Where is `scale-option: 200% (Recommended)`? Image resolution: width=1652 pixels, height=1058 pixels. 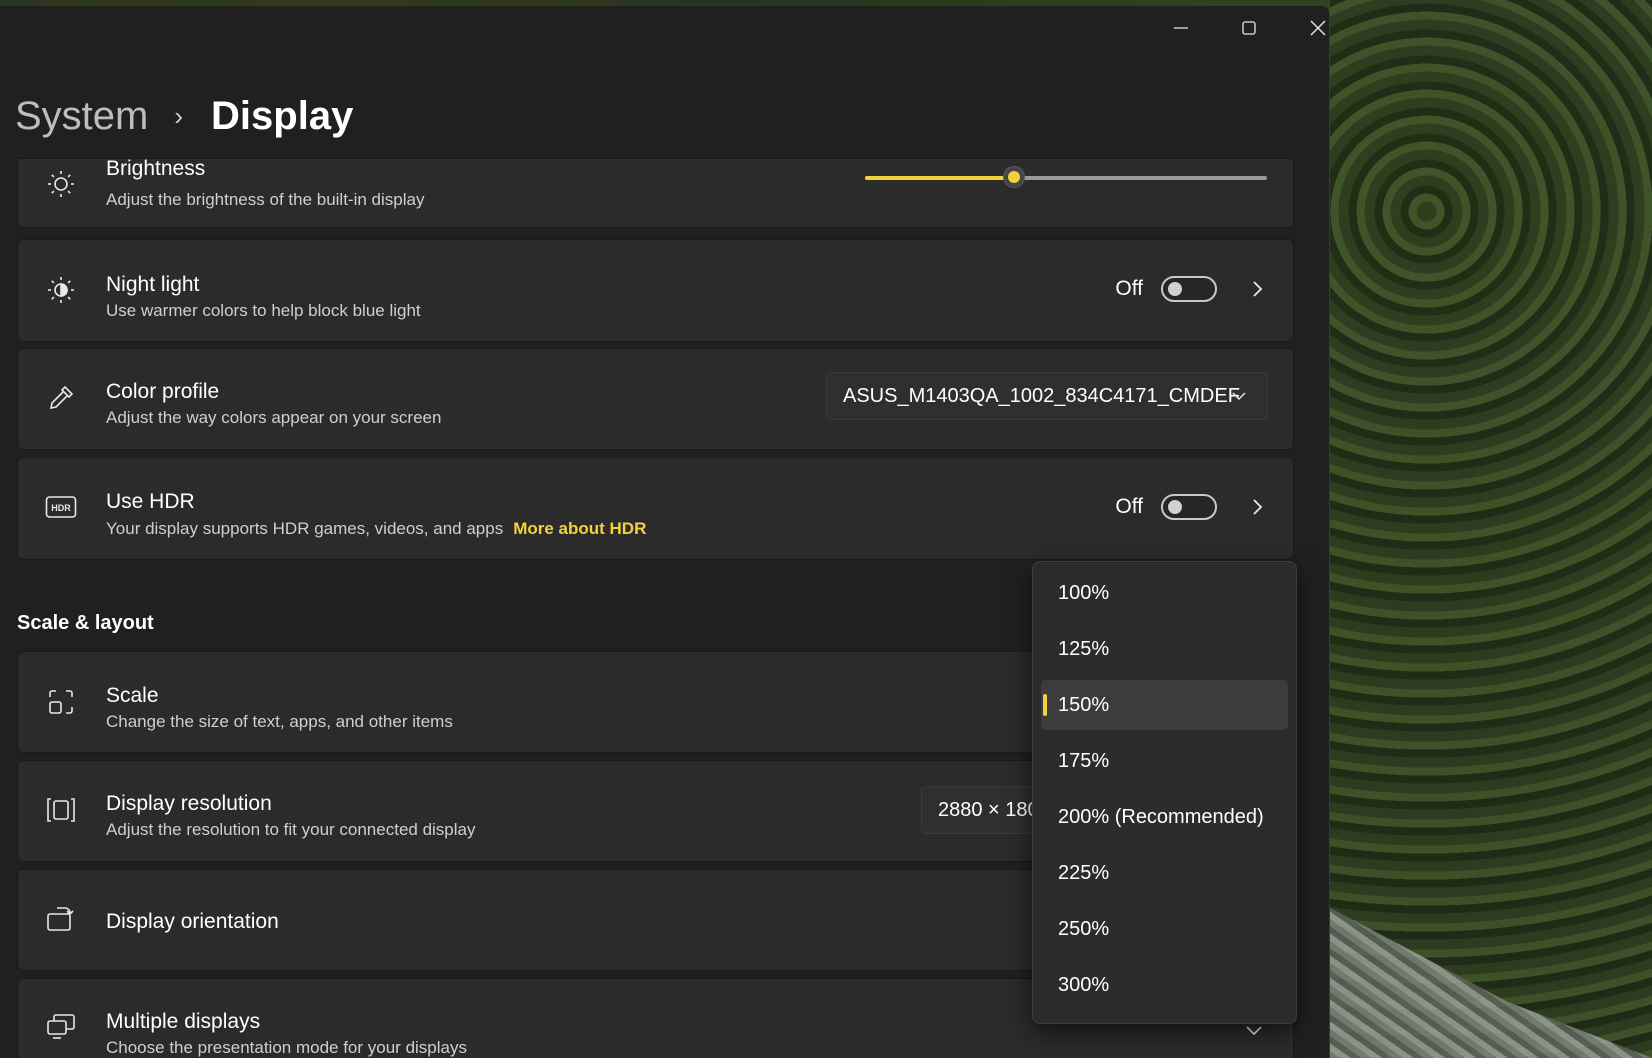
scale-option: 200% (Recommended) is located at coordinates (1164, 817).